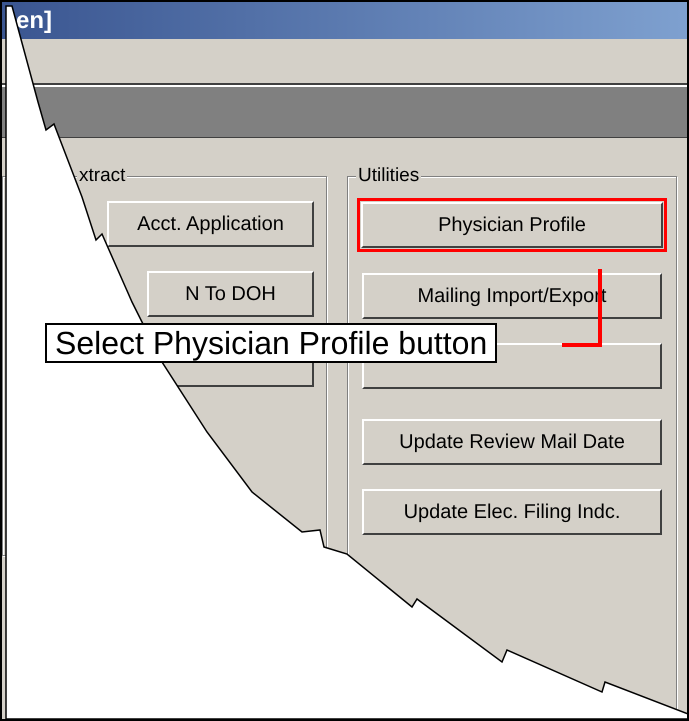 This screenshot has width=689, height=721. What do you see at coordinates (512, 442) in the screenshot?
I see `command-button: Update Review Mail Date` at bounding box center [512, 442].